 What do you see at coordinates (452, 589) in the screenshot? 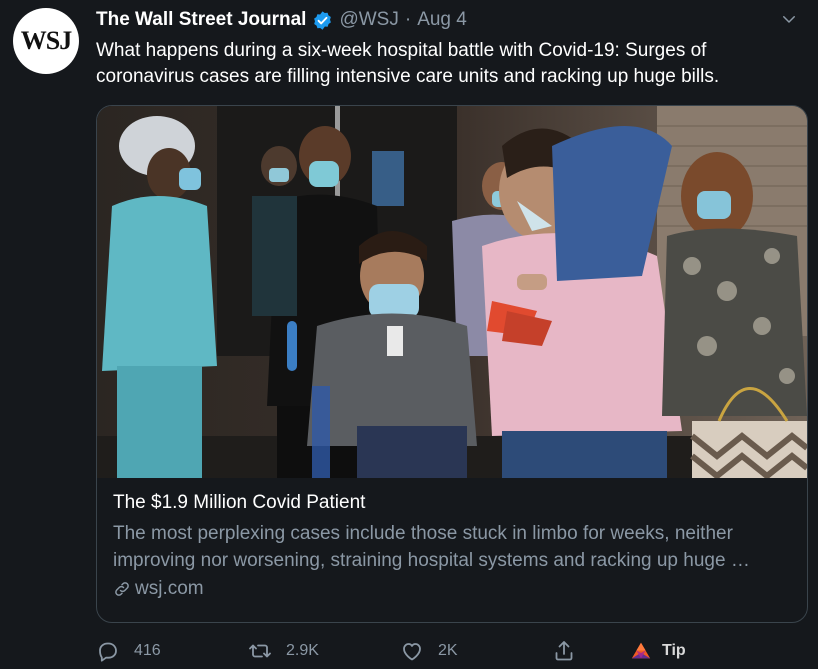
I see `card-domain: wsj.com` at bounding box center [452, 589].